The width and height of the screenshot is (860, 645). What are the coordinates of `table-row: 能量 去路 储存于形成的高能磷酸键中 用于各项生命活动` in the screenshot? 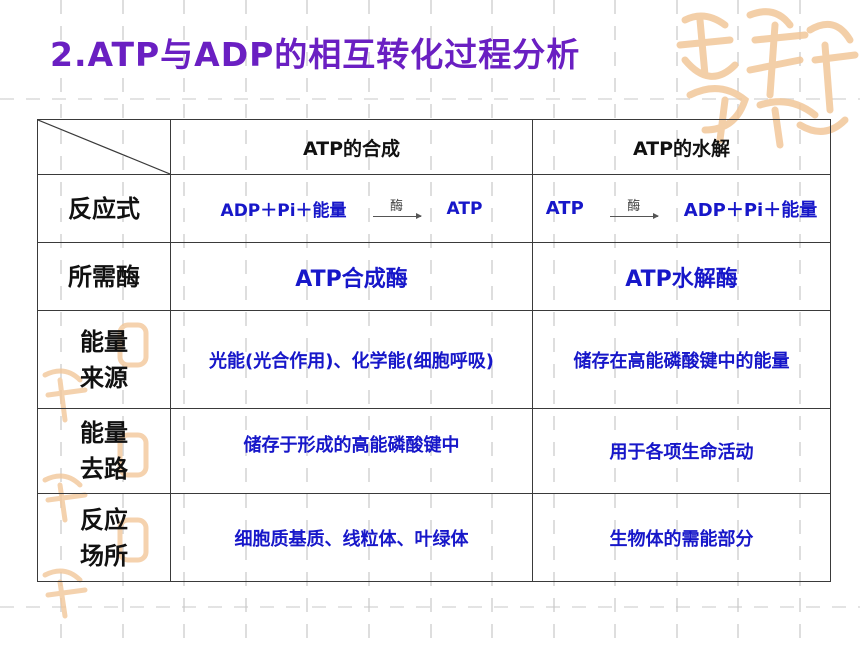 It's located at (434, 451).